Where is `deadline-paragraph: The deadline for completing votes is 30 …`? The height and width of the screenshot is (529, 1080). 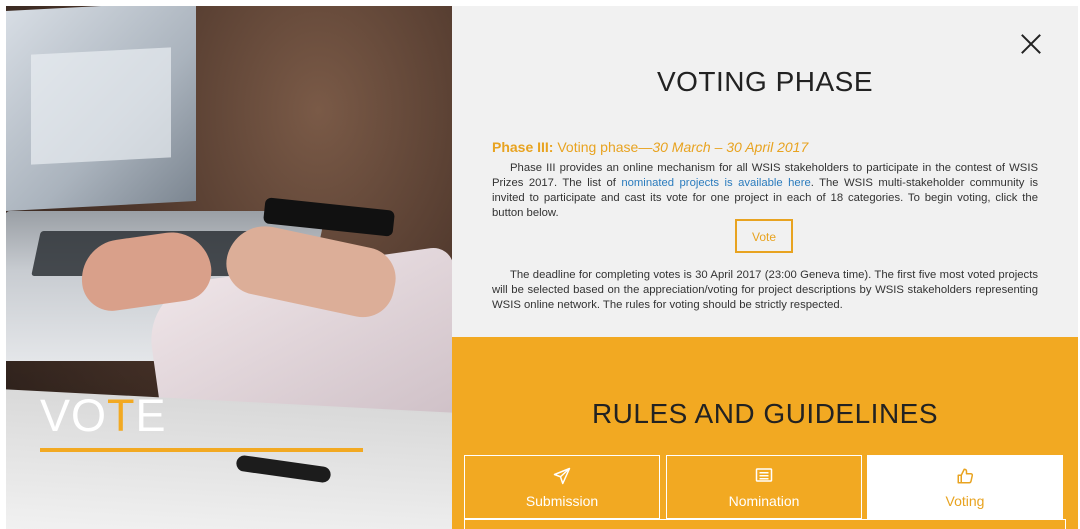
deadline-paragraph: The deadline for completing votes is 30 … is located at coordinates (765, 290).